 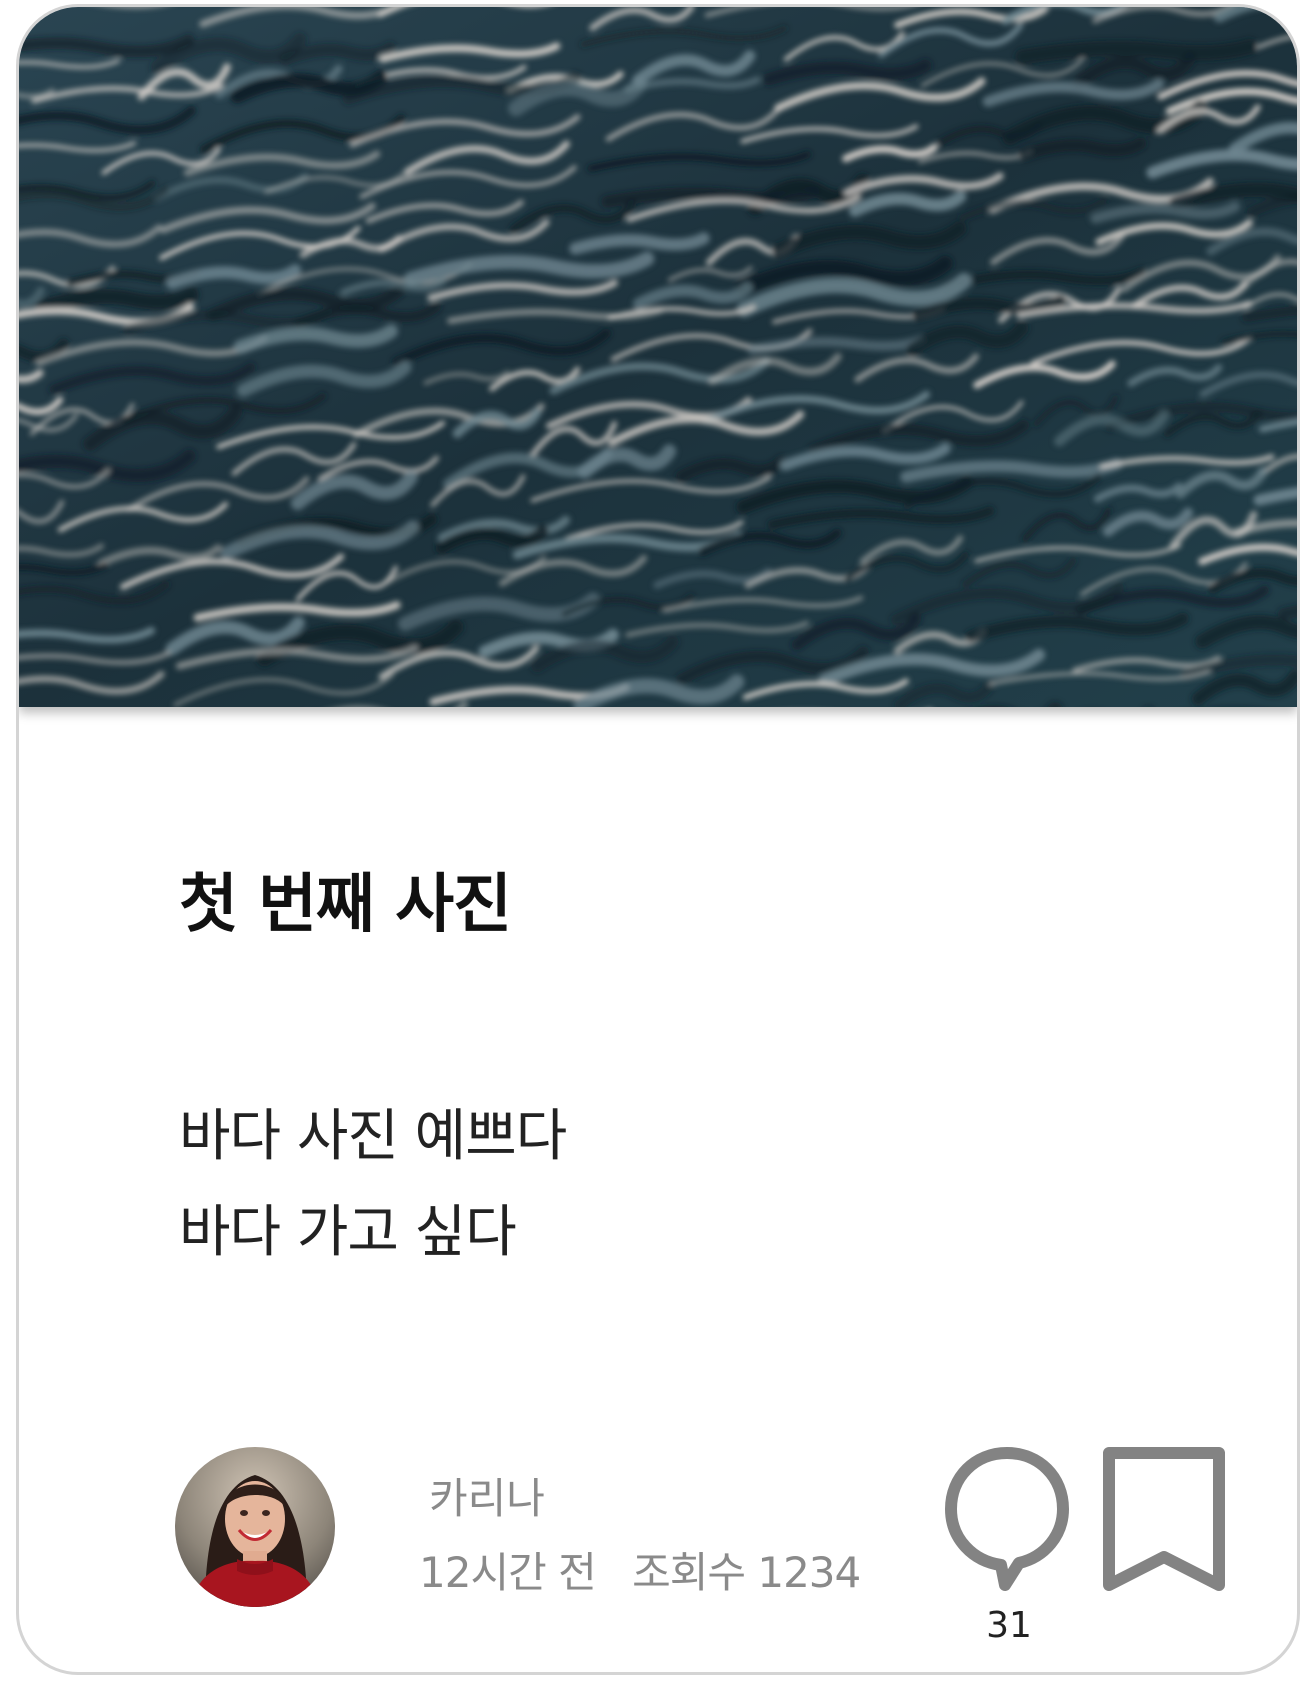 I want to click on speech-bubble-icon, so click(x=1007, y=1519).